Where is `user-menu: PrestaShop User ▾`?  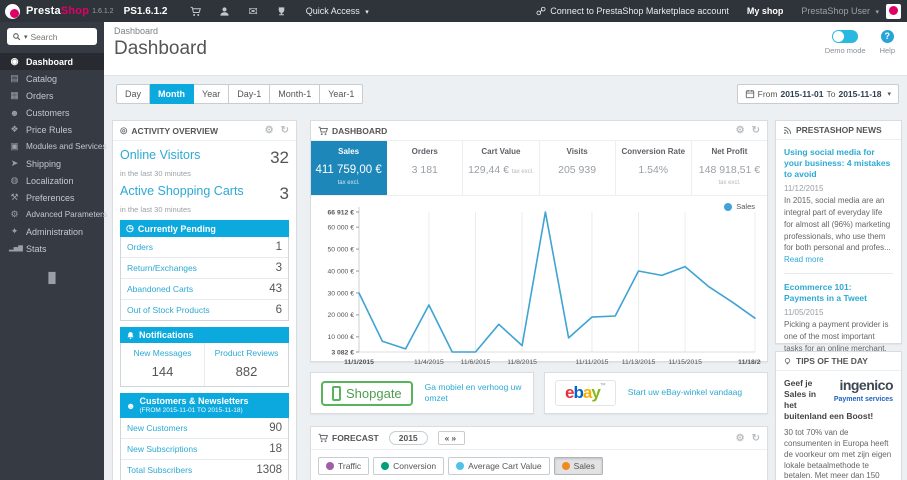 user-menu: PrestaShop User ▾ is located at coordinates (840, 11).